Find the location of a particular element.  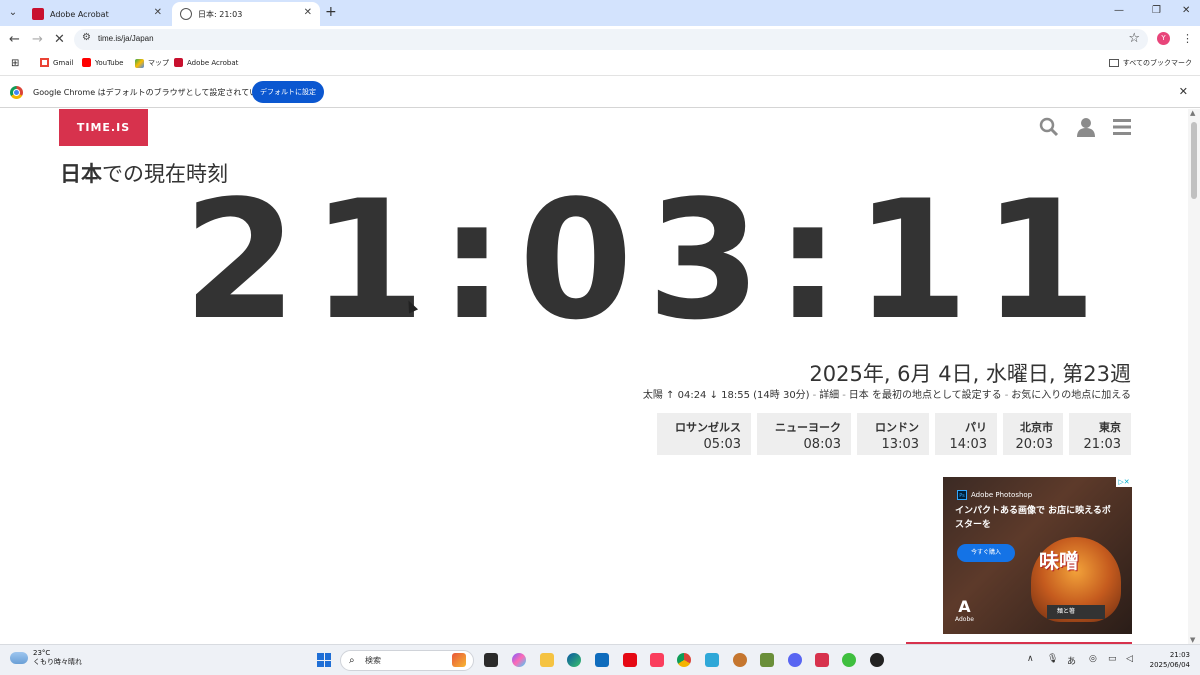

system-clock: 21:03 2025/06/04 is located at coordinates (1169, 660).